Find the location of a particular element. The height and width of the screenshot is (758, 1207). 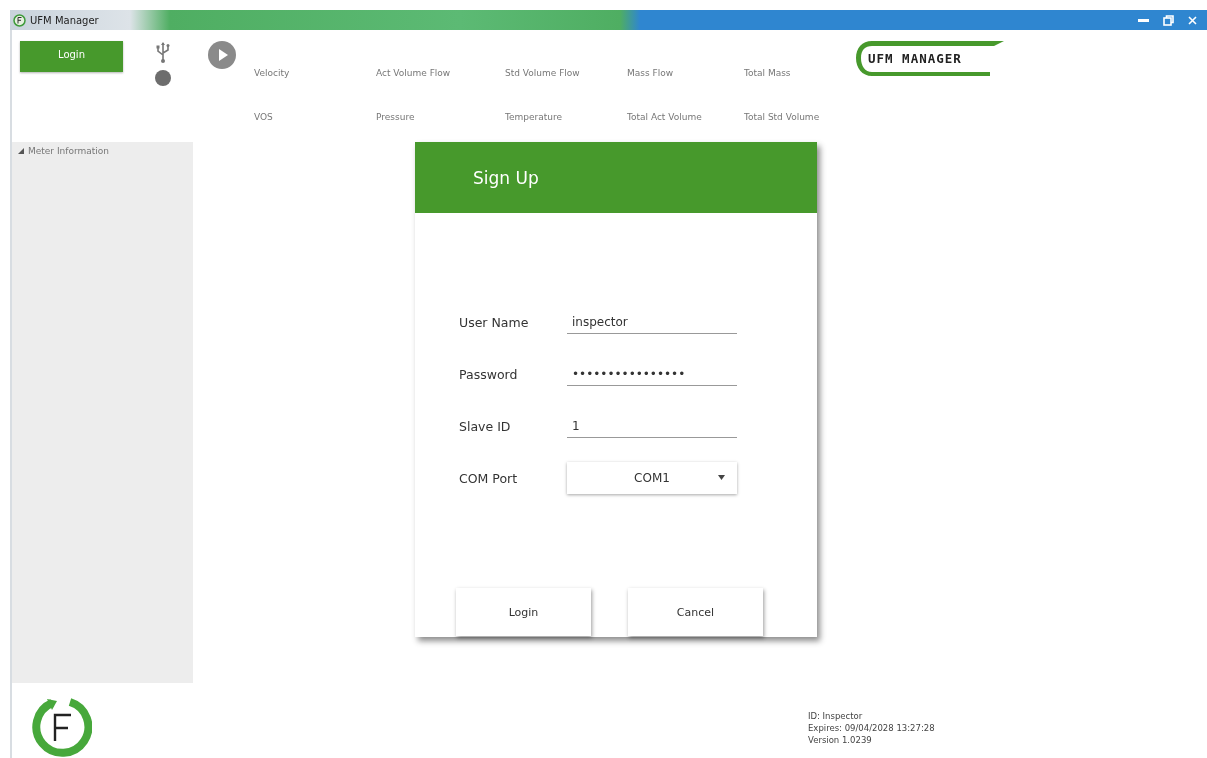

measurement-label: VOS is located at coordinates (264, 117).